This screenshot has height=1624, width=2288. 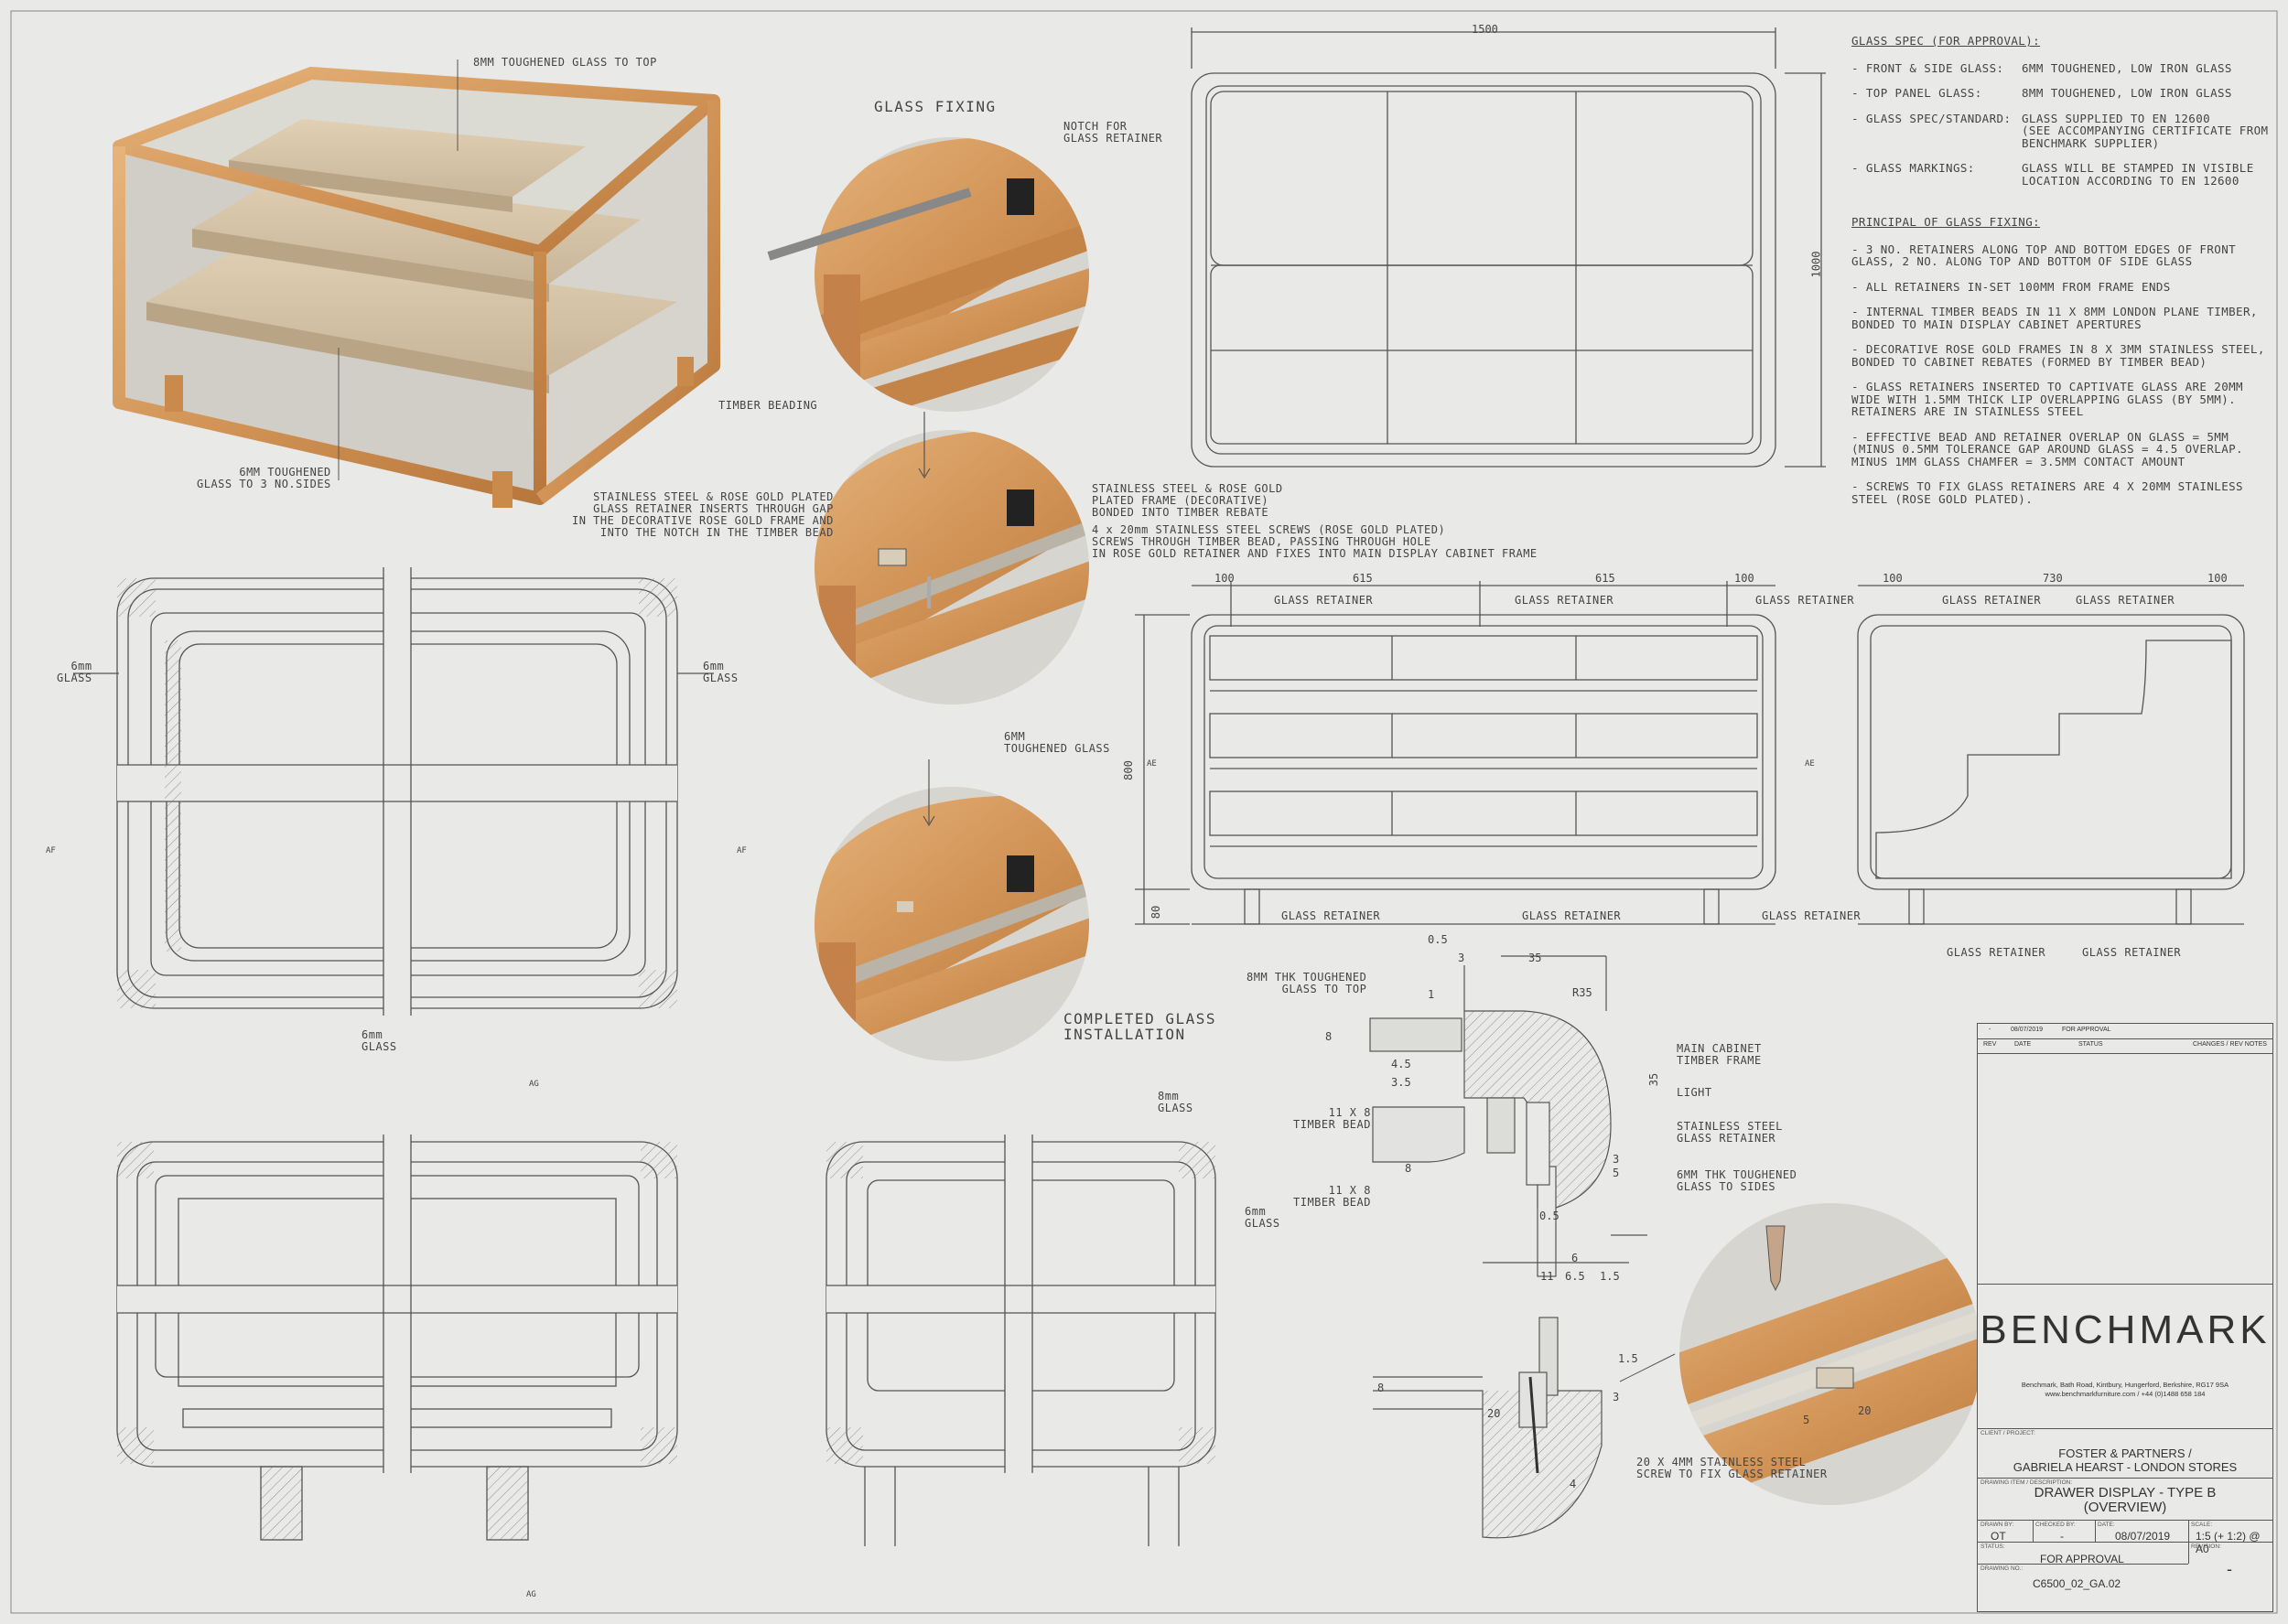 I want to click on detail-dim-3: R35, so click(x=1582, y=992).